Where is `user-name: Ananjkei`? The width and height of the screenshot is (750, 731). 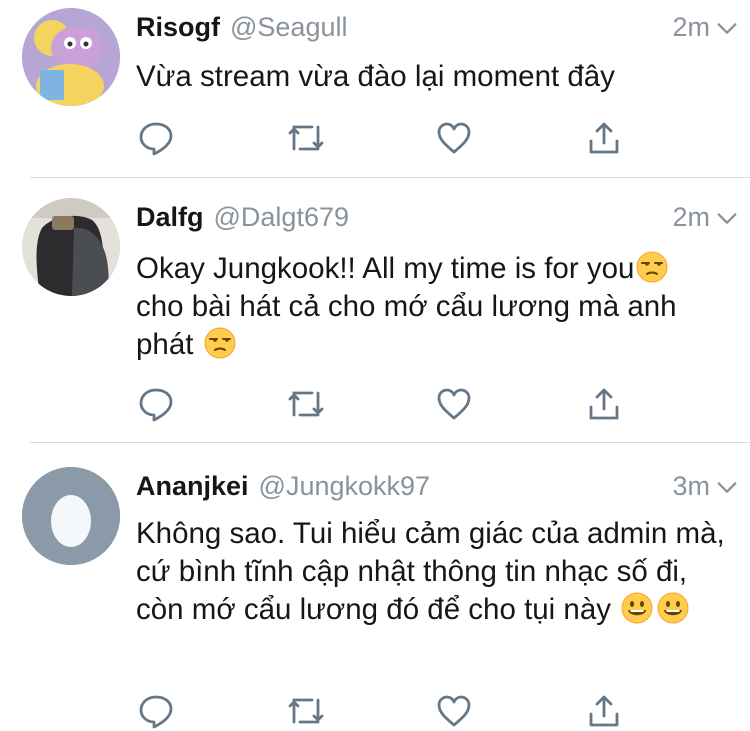 user-name: Ananjkei is located at coordinates (192, 486).